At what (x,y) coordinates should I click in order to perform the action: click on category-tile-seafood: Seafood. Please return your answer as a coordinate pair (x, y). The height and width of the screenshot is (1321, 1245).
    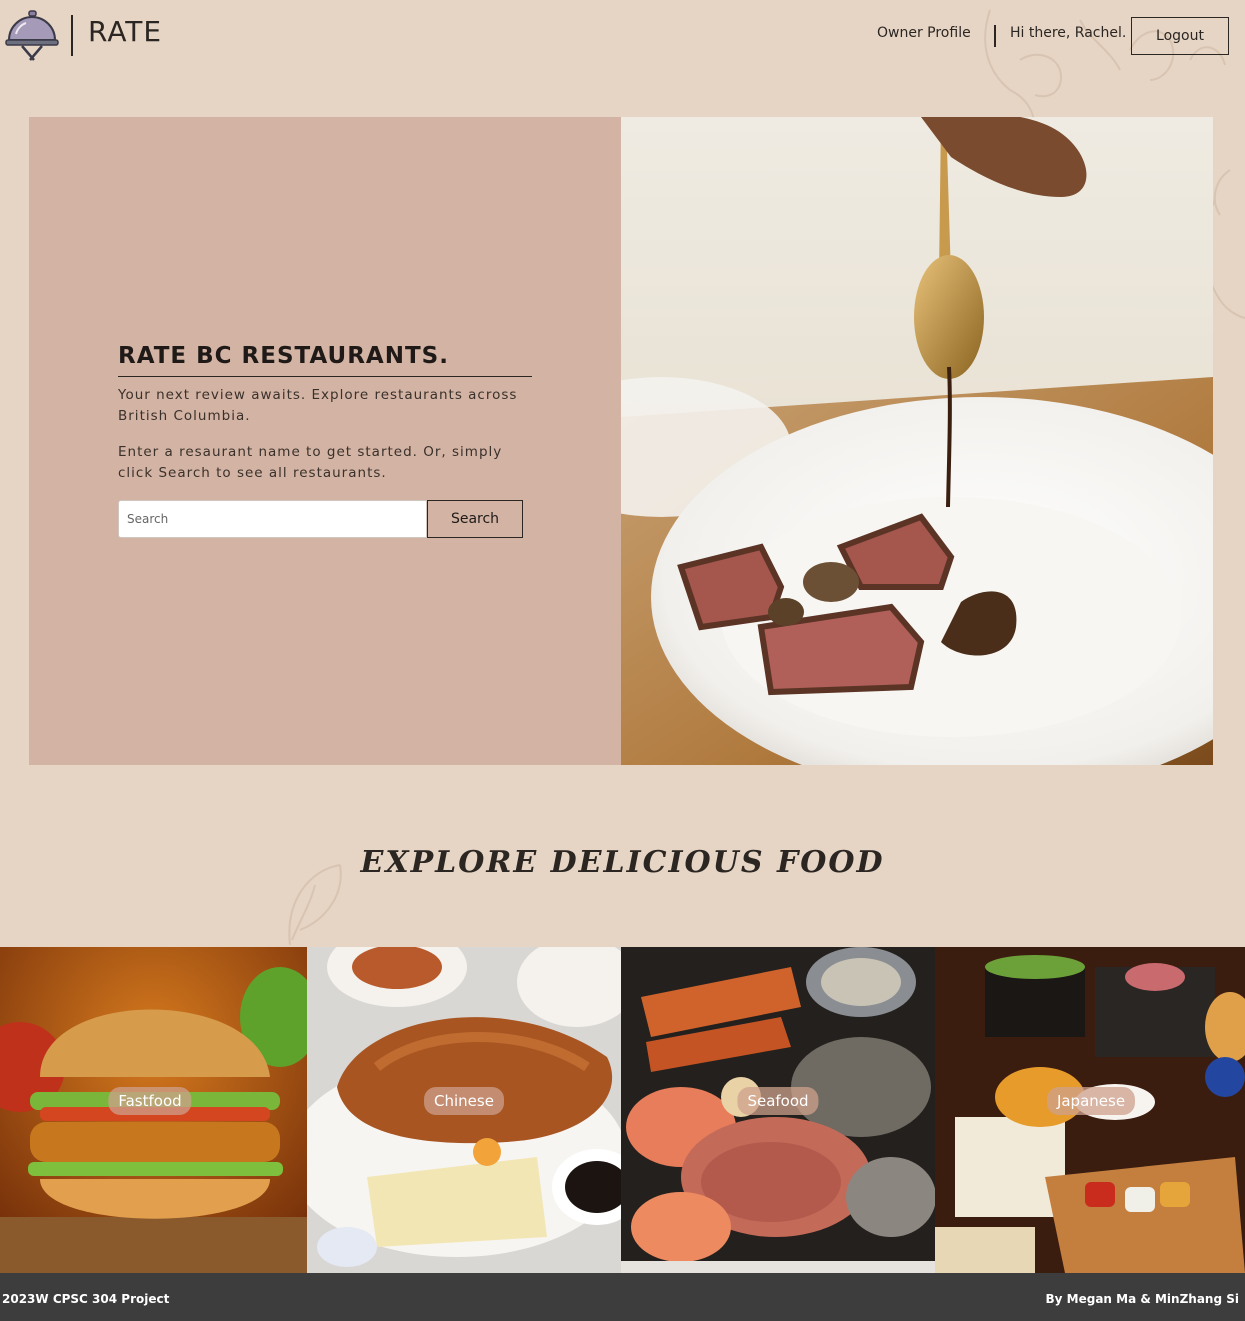
    Looking at the image, I should click on (778, 1110).